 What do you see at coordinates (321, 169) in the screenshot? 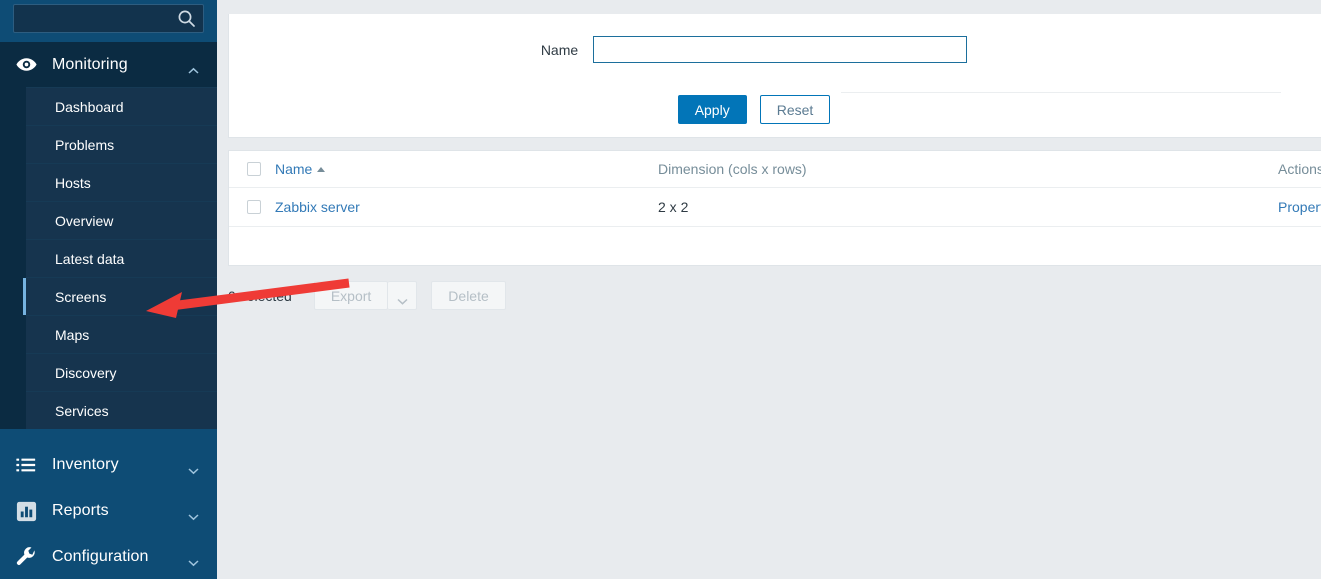
I see `sort-ascending-icon` at bounding box center [321, 169].